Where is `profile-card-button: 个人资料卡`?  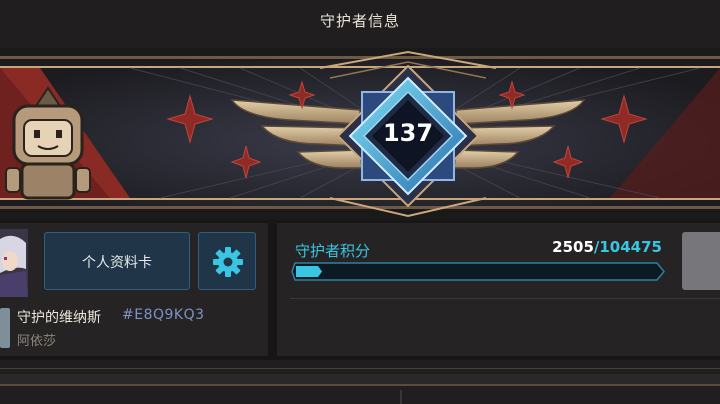 profile-card-button: 个人资料卡 is located at coordinates (117, 261).